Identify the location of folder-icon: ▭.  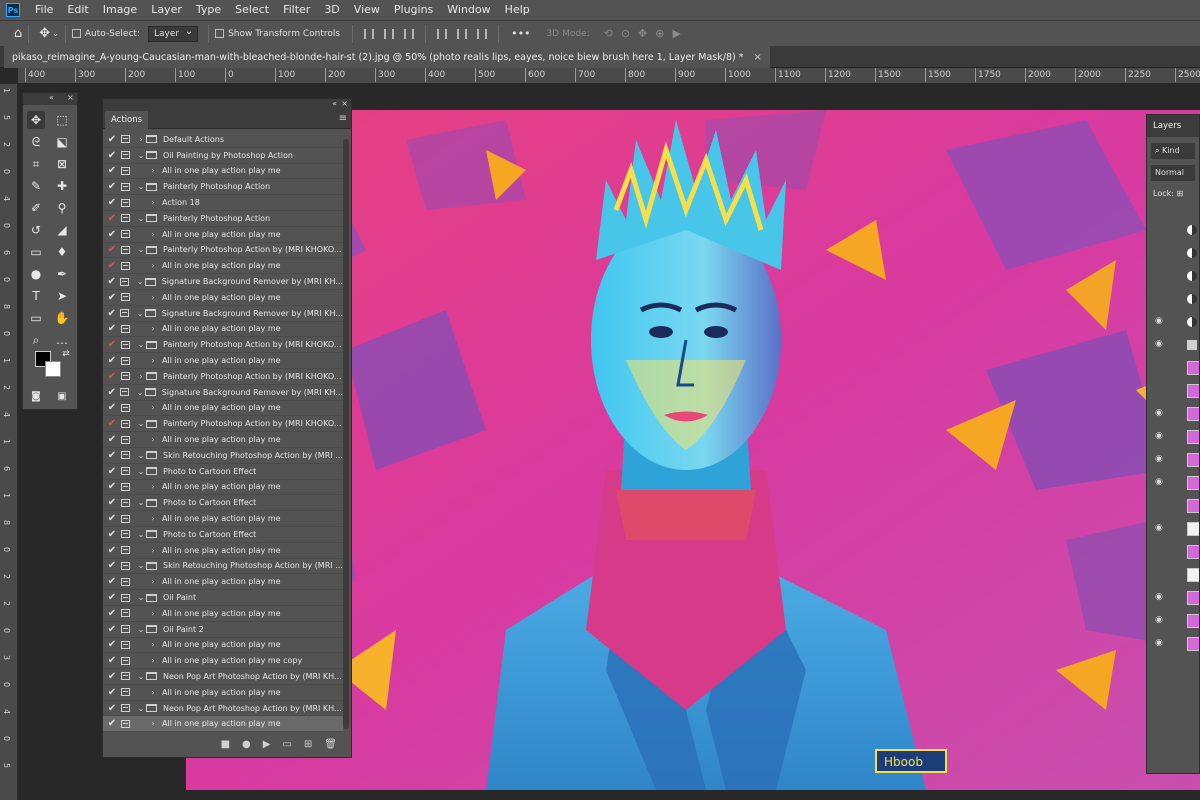
(286, 744).